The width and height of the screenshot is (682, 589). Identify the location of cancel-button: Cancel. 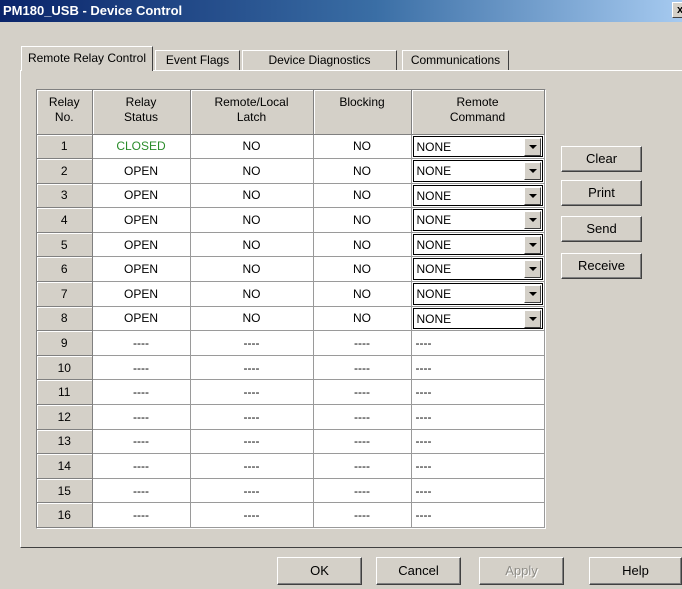
(418, 571).